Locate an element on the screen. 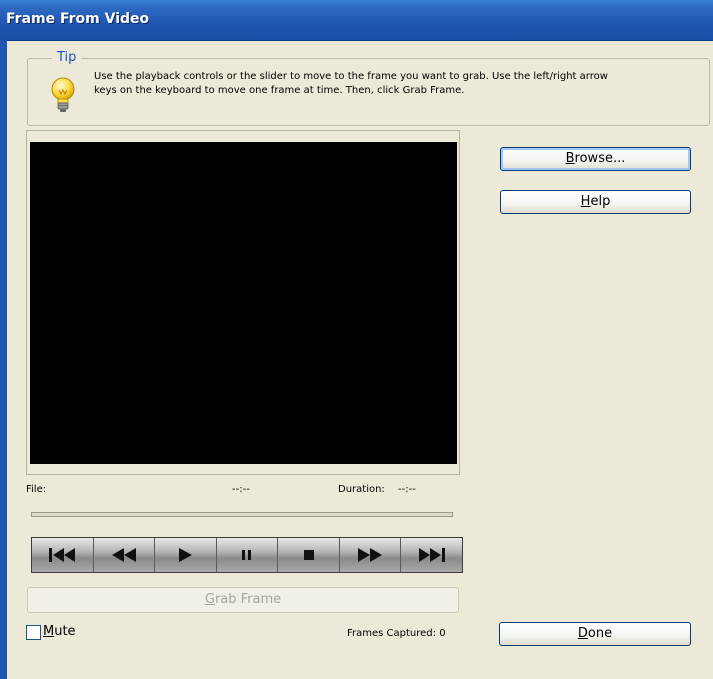 This screenshot has width=713, height=679. browse-accel: B is located at coordinates (570, 158).